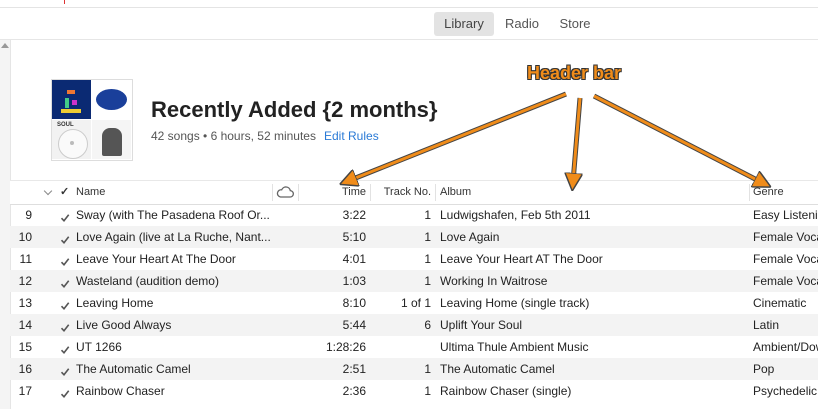 This screenshot has width=818, height=409. What do you see at coordinates (574, 73) in the screenshot?
I see `header-bar-annotation: Header bar` at bounding box center [574, 73].